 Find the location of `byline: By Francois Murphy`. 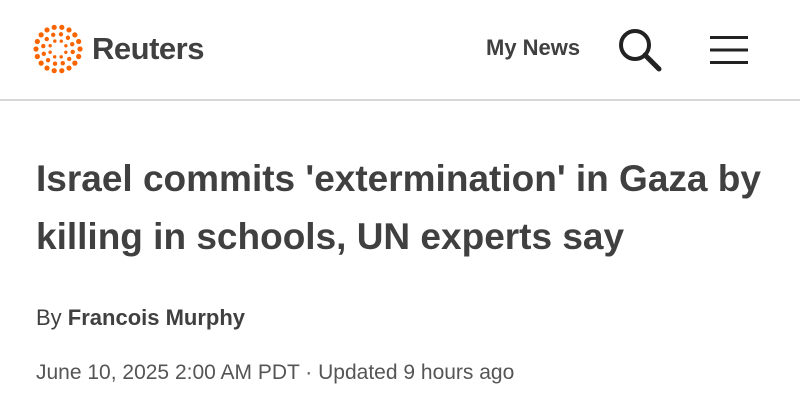

byline: By Francois Murphy is located at coordinates (140, 318).